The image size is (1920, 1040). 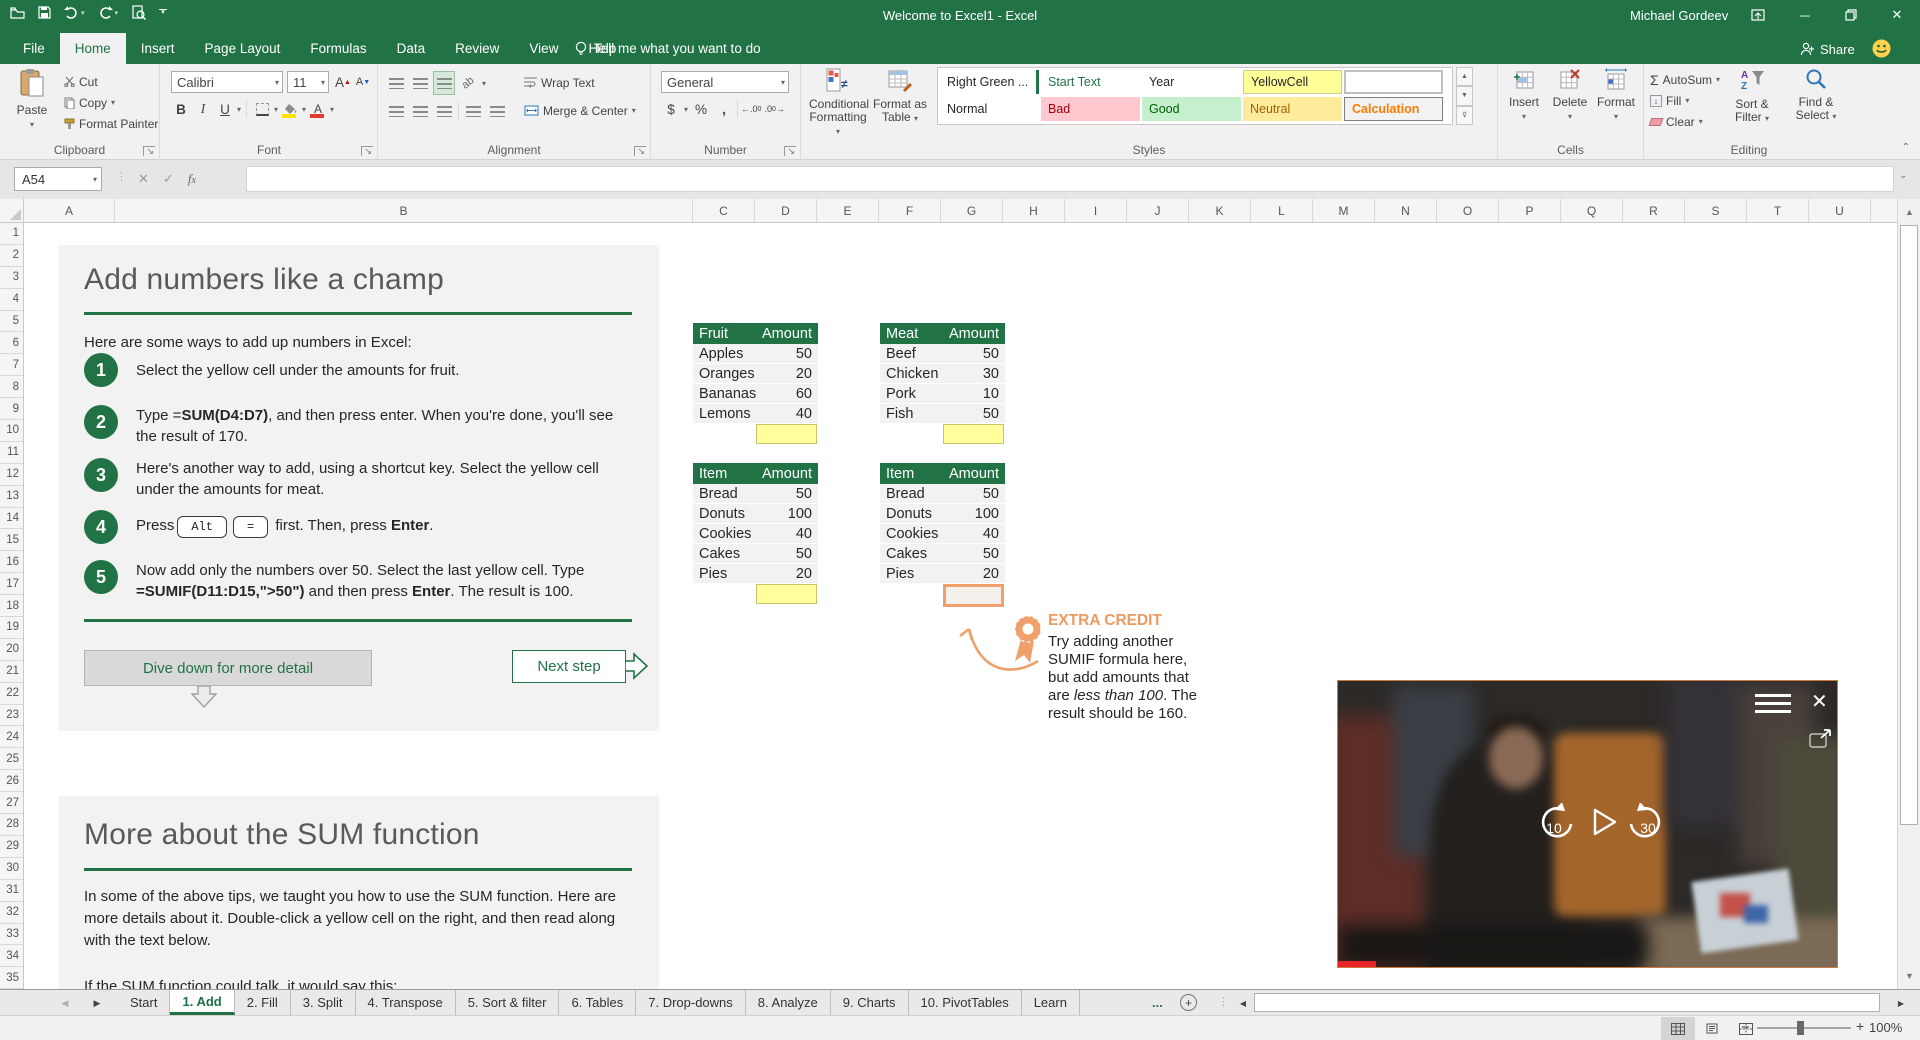 What do you see at coordinates (11, 650) in the screenshot?
I see `row-header: 20` at bounding box center [11, 650].